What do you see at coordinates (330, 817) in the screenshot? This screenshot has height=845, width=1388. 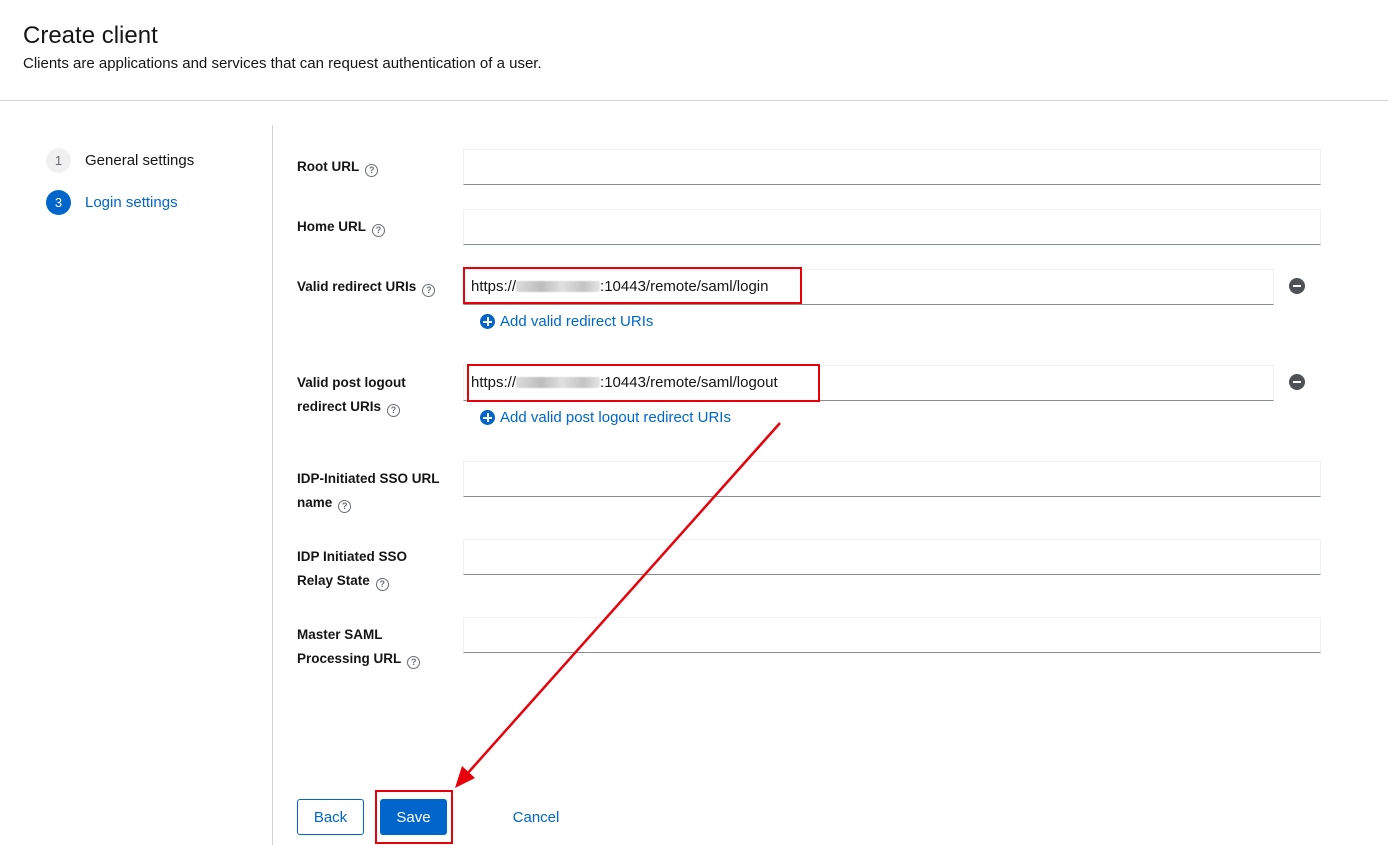 I see `back-button: Back` at bounding box center [330, 817].